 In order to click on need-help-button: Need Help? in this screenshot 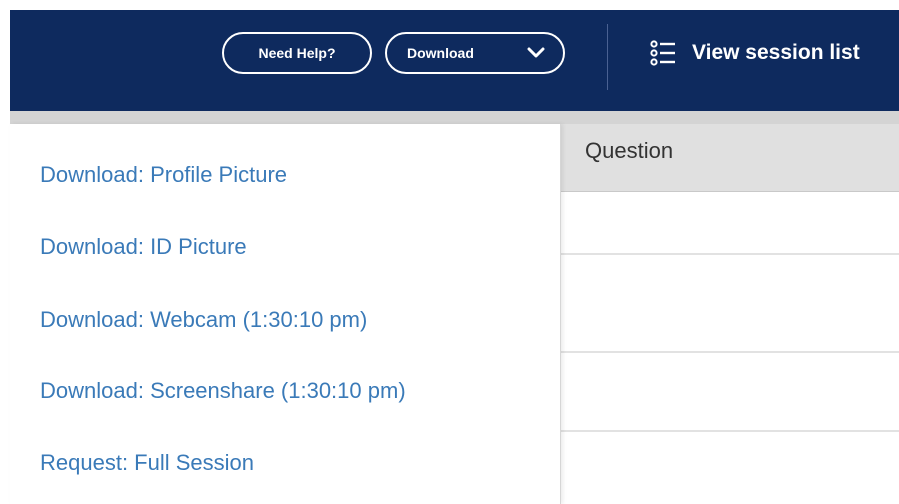, I will do `click(297, 53)`.